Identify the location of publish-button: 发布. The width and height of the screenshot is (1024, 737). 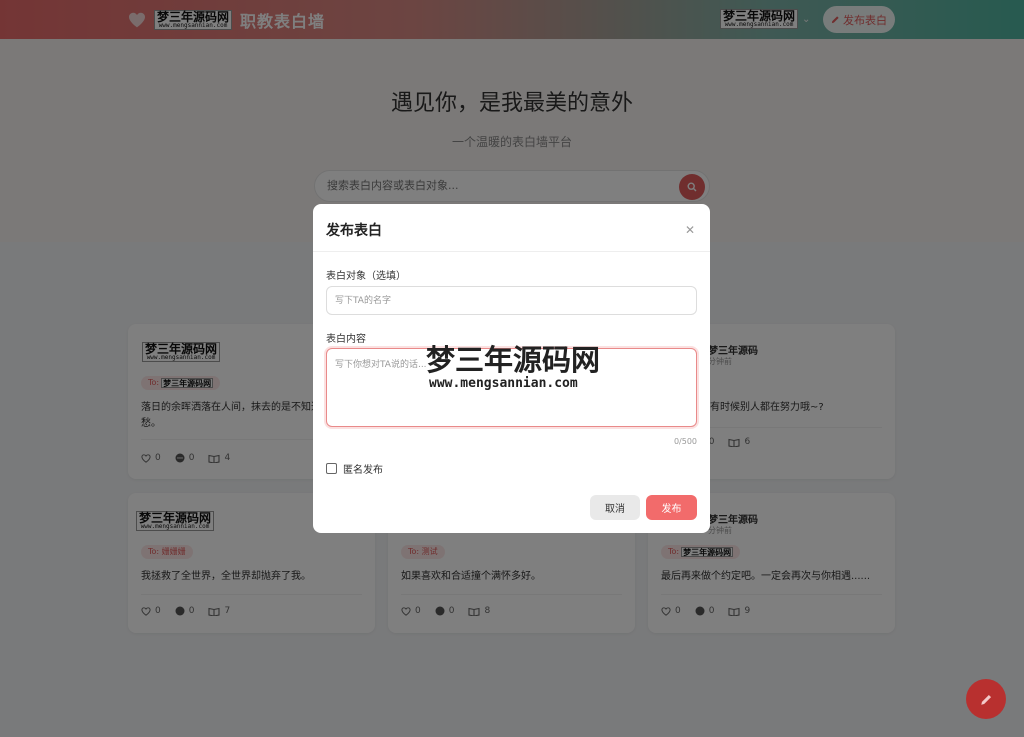
(671, 507).